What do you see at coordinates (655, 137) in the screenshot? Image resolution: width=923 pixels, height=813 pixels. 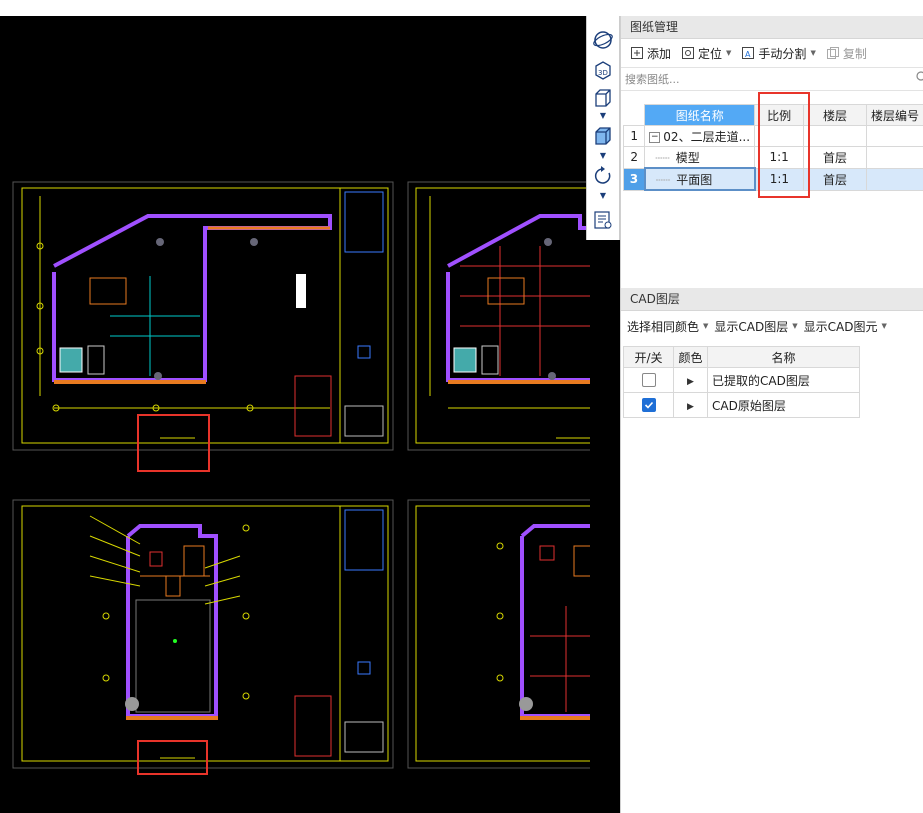 I see `collapse-icon: −` at bounding box center [655, 137].